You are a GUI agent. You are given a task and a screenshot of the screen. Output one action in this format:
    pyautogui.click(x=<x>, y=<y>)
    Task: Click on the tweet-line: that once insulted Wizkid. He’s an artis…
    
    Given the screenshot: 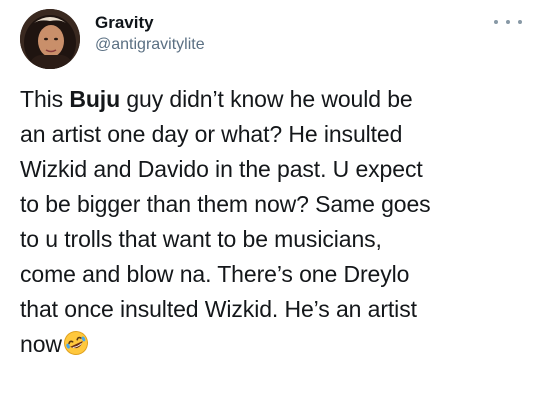 What is the action you would take?
    pyautogui.click(x=218, y=309)
    